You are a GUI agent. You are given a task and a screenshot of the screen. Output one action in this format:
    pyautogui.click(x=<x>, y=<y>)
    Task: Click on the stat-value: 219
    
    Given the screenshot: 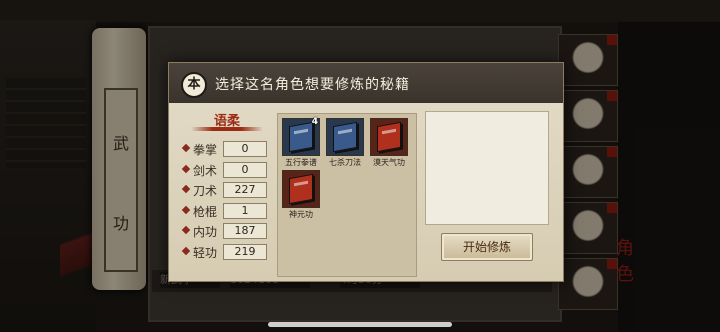 What is the action you would take?
    pyautogui.click(x=245, y=251)
    